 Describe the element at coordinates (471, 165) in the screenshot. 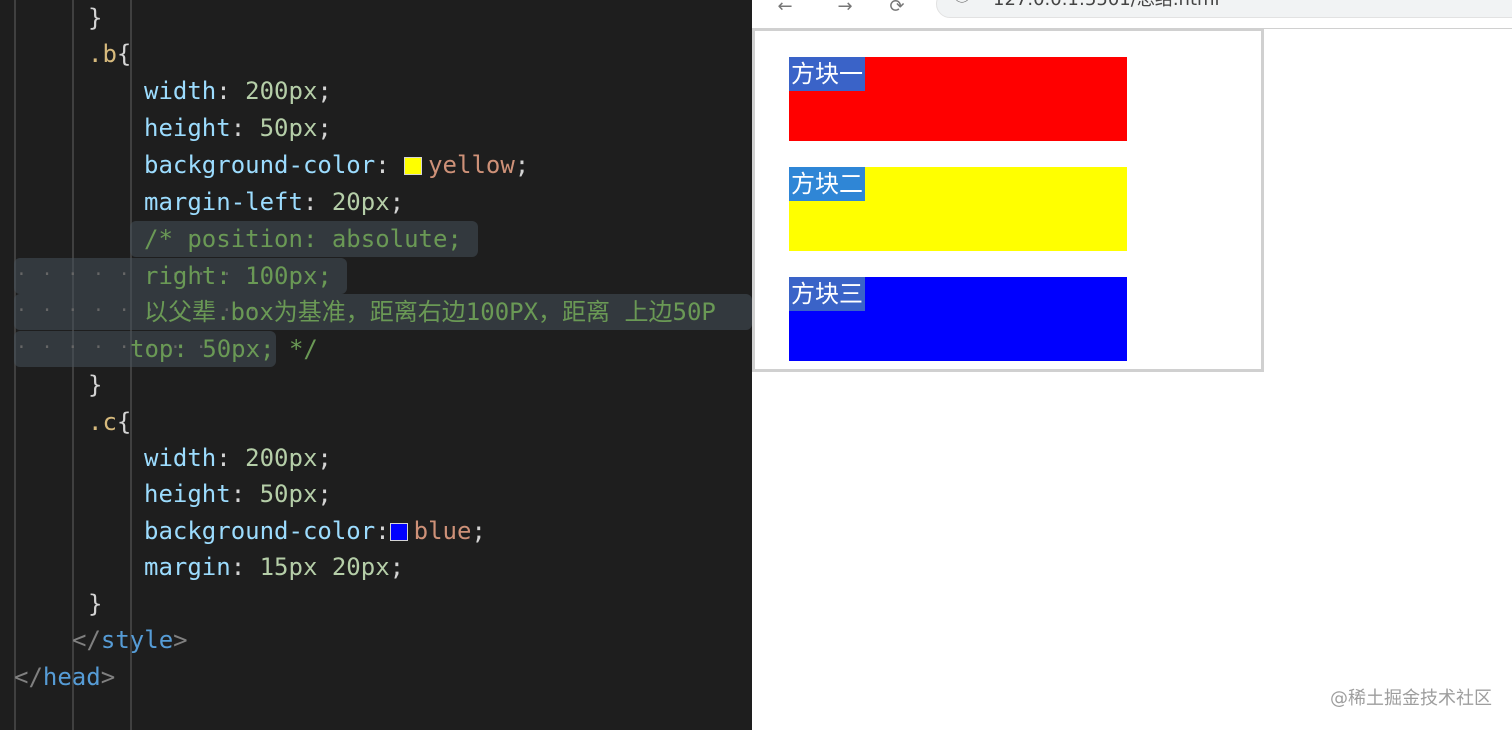

I see `code-token: yellow` at that location.